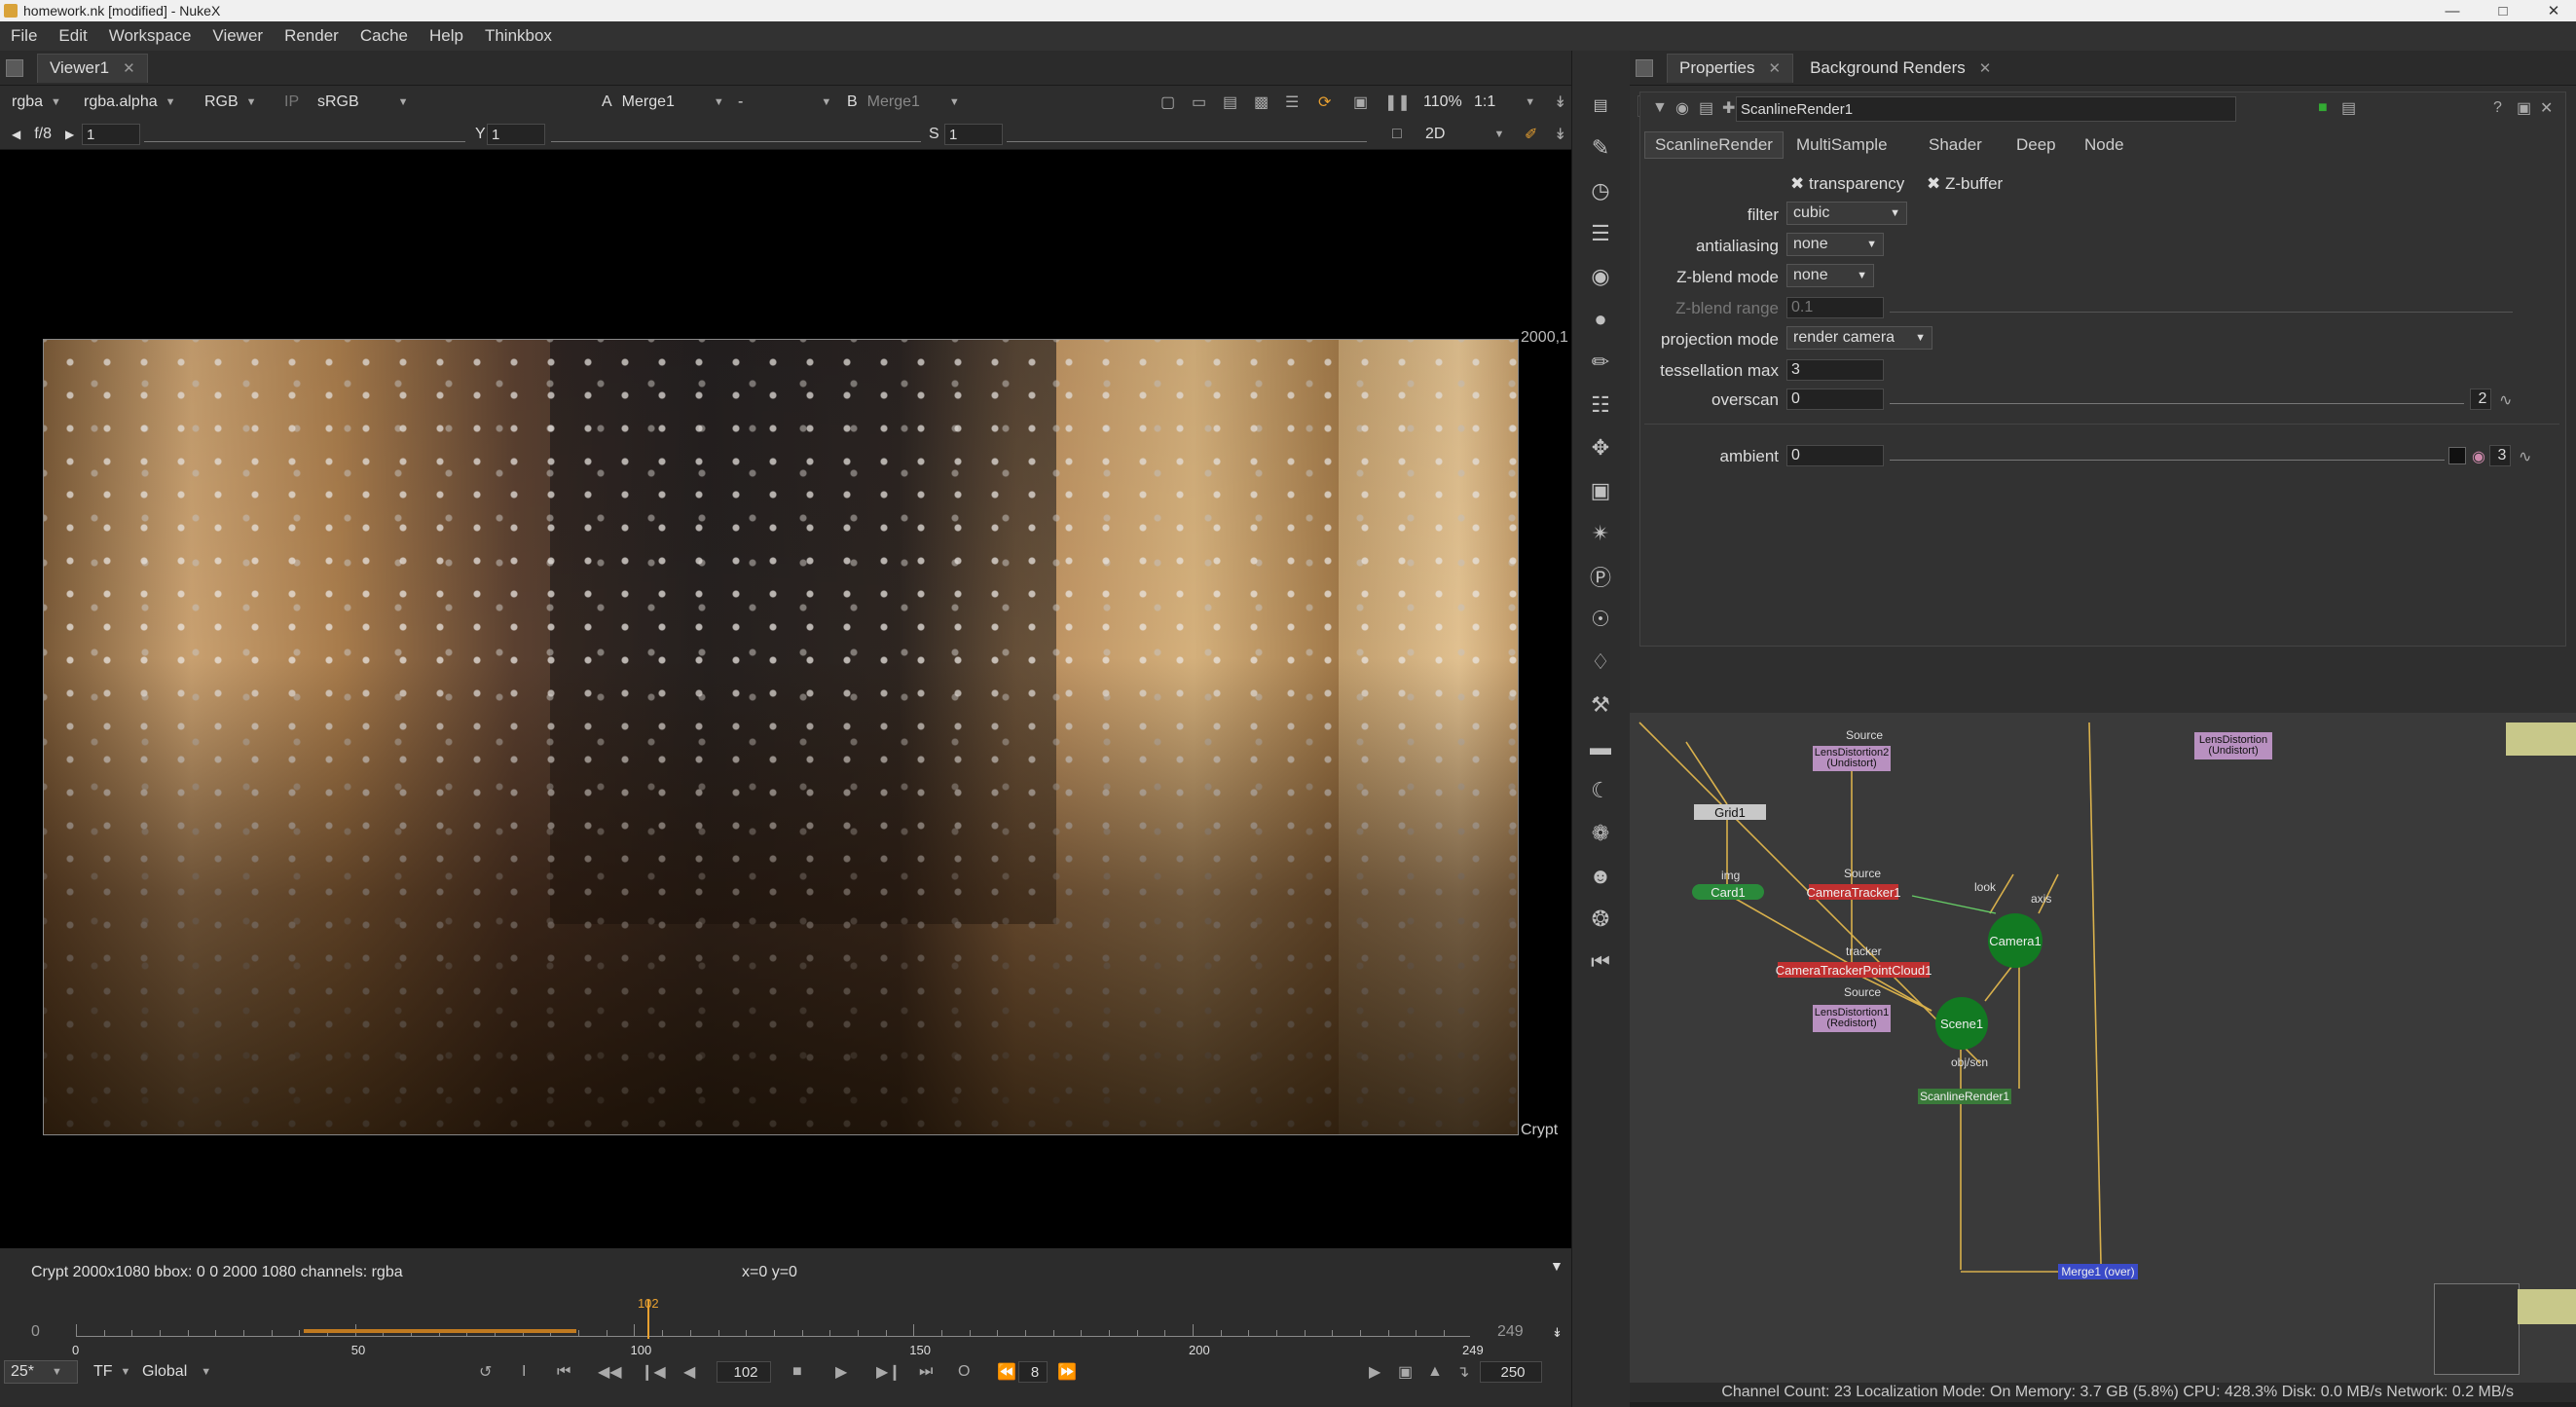 The width and height of the screenshot is (2576, 1407). I want to click on fps-dropdown: 25* ▼, so click(41, 1372).